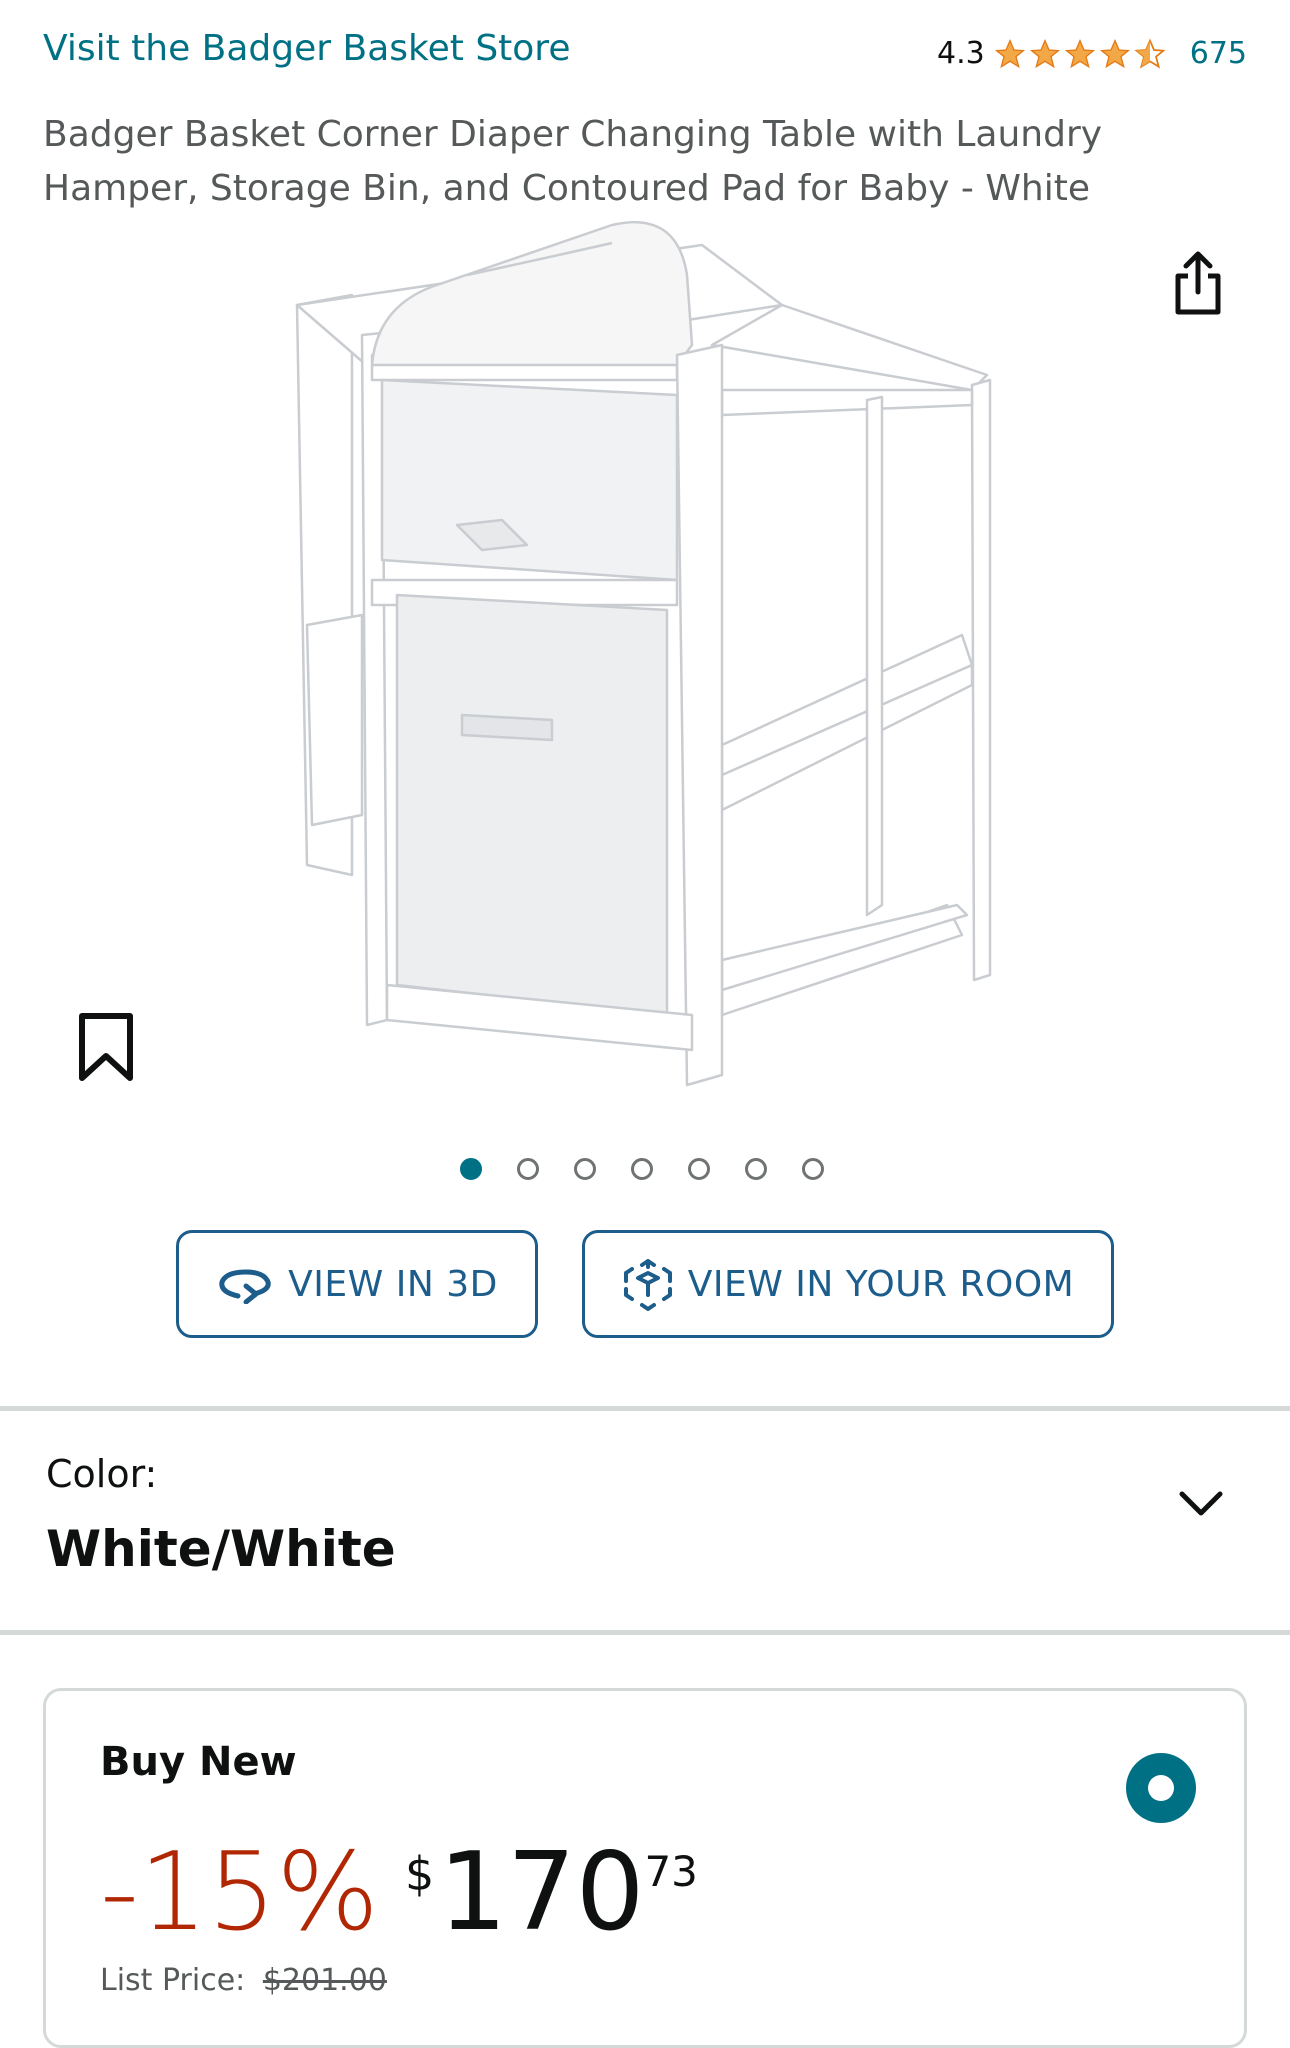  I want to click on rating-summary: 4.3 675, so click(1092, 53).